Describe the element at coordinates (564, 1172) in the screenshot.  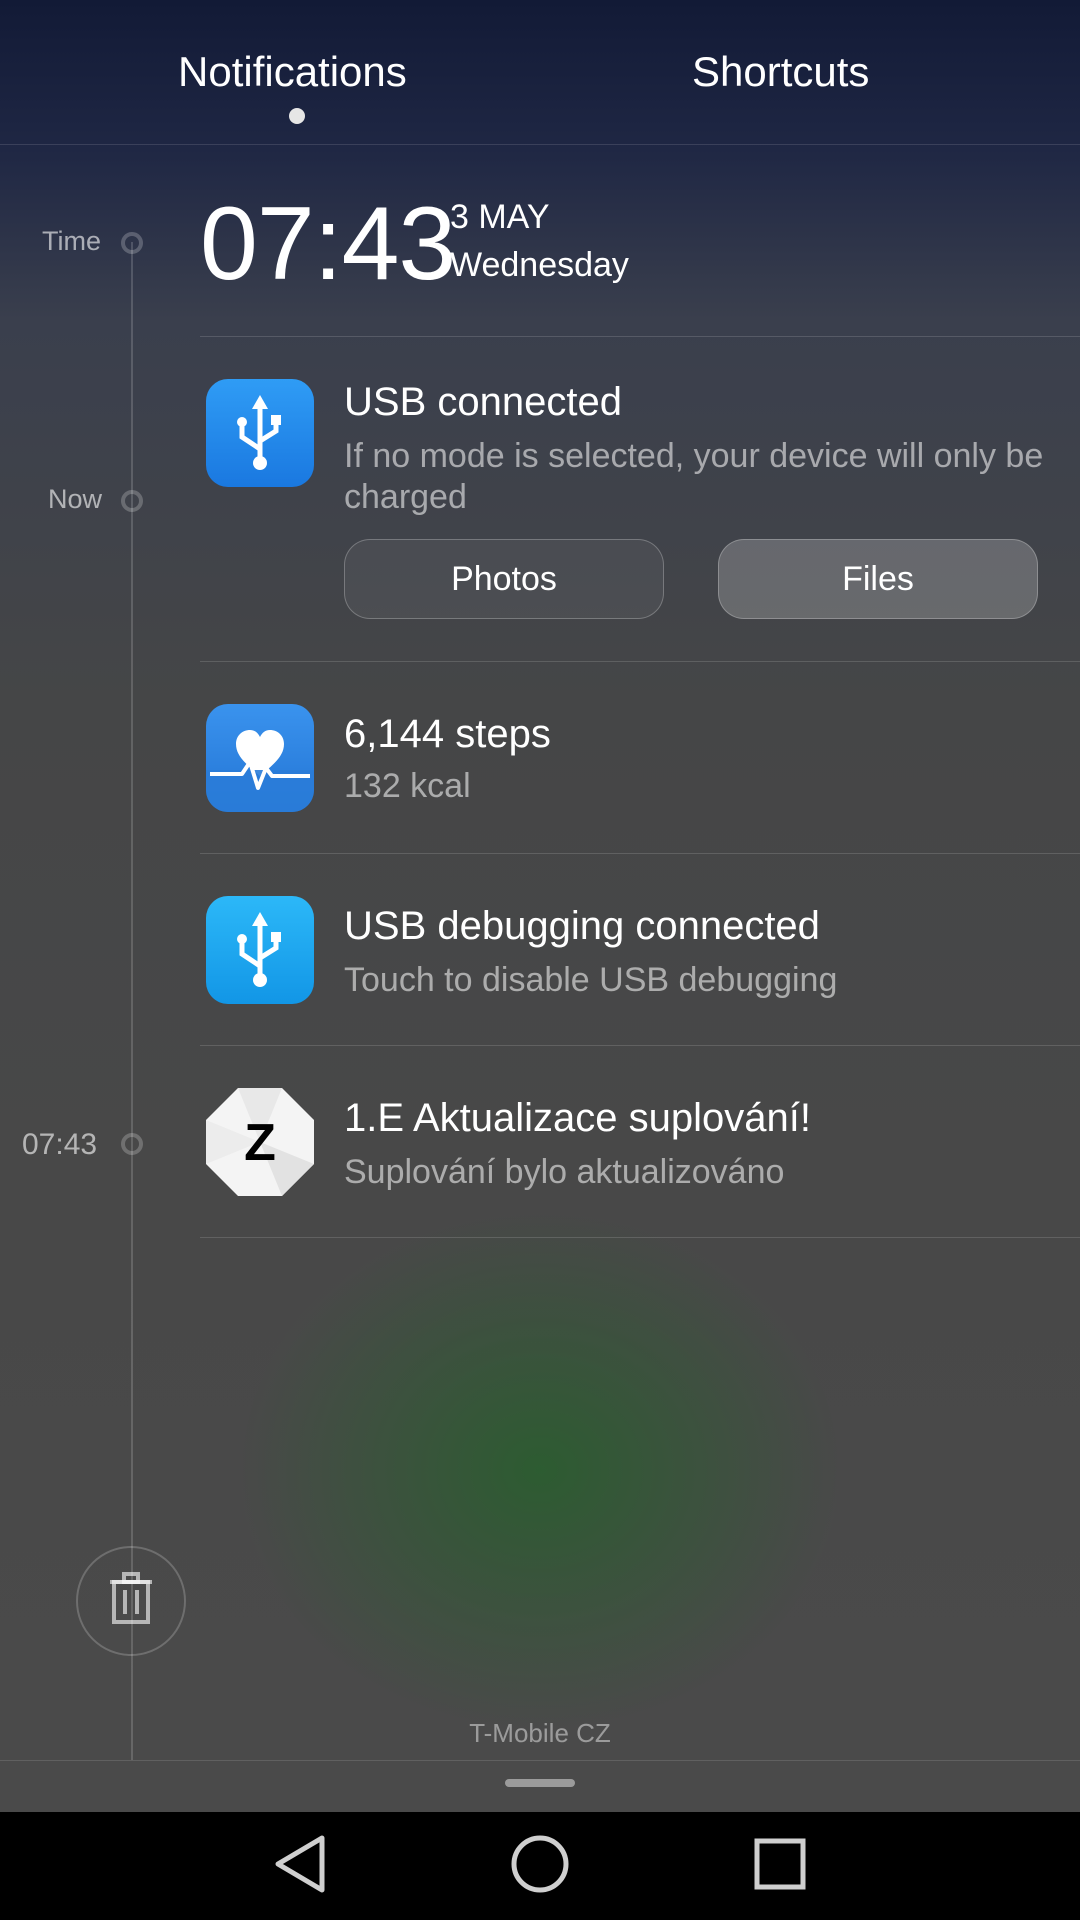
I see `notification-text: Suplování bylo aktualizováno` at that location.